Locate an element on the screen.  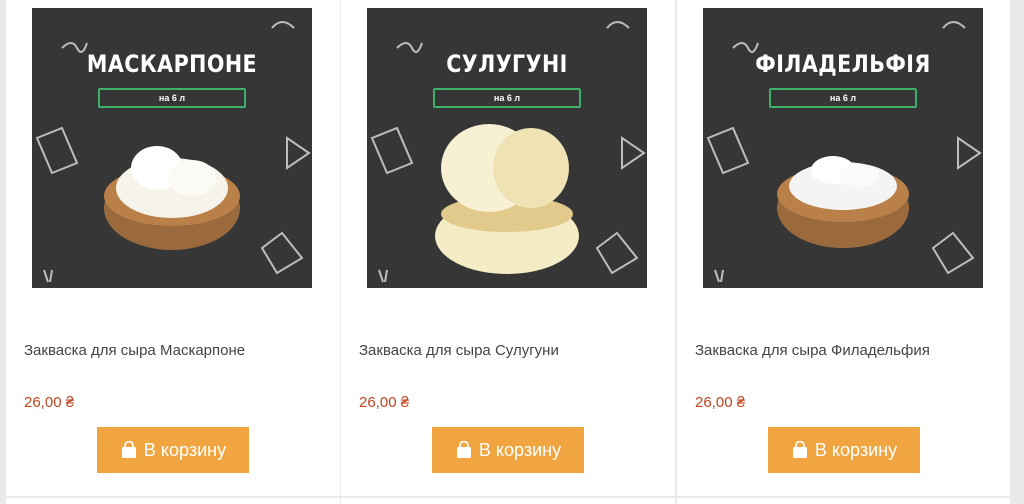
product-title: Закваска для сыра Филадельфия is located at coordinates (812, 350).